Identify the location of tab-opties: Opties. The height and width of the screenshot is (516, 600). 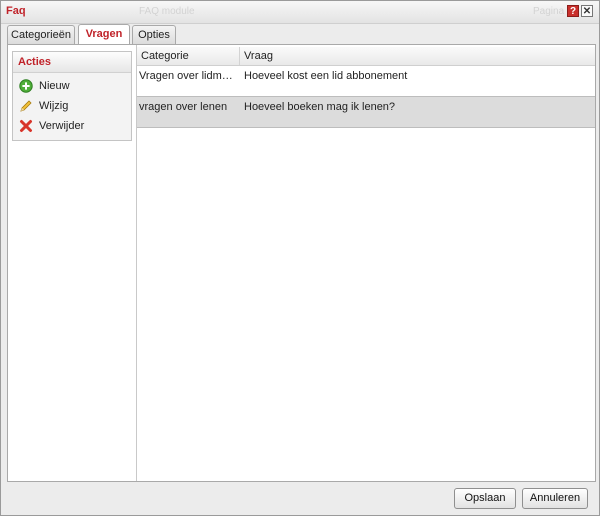
(154, 34).